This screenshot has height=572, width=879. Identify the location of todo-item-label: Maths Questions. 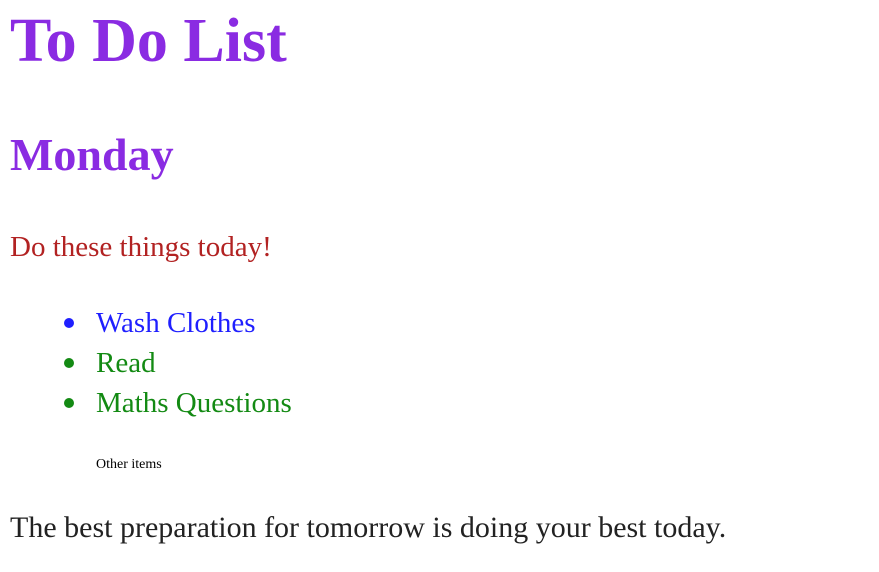
(194, 403).